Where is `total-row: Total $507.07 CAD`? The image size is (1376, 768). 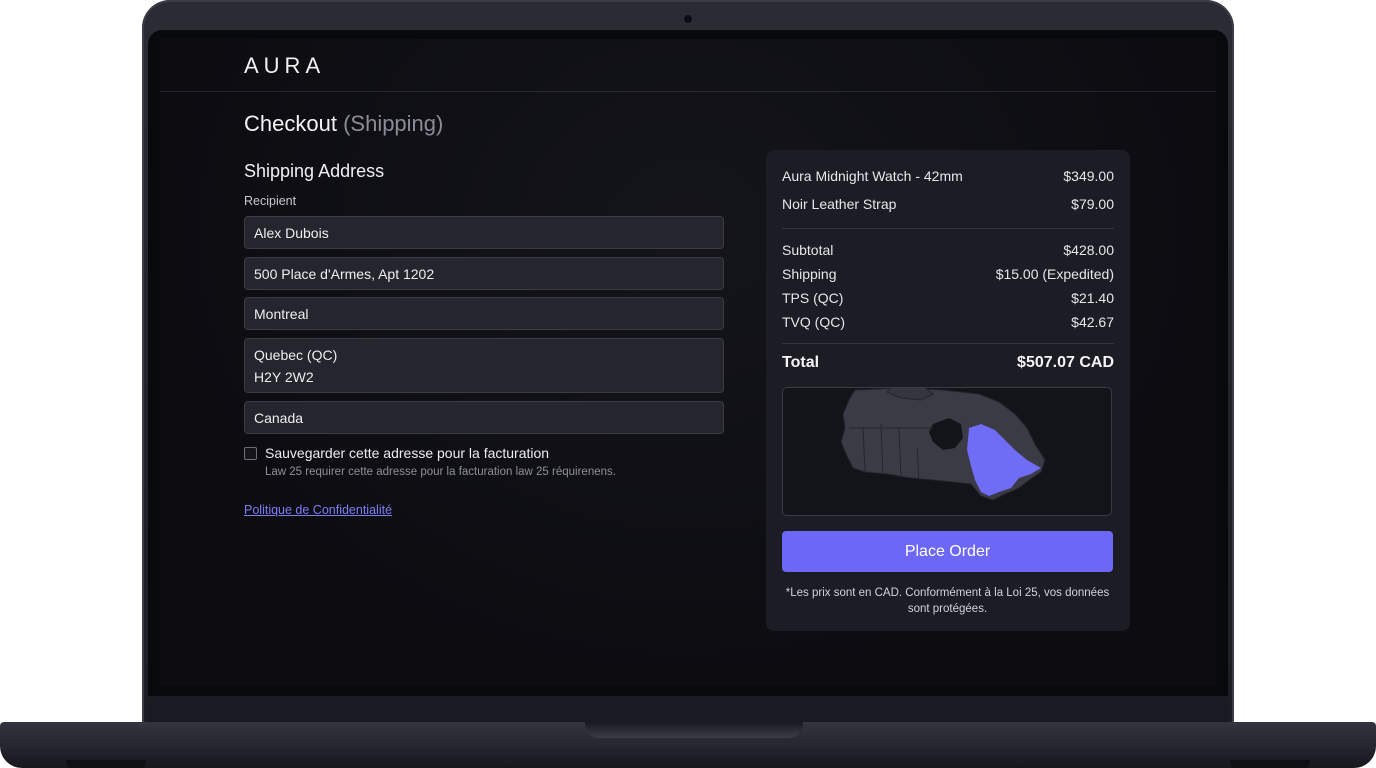 total-row: Total $507.07 CAD is located at coordinates (948, 363).